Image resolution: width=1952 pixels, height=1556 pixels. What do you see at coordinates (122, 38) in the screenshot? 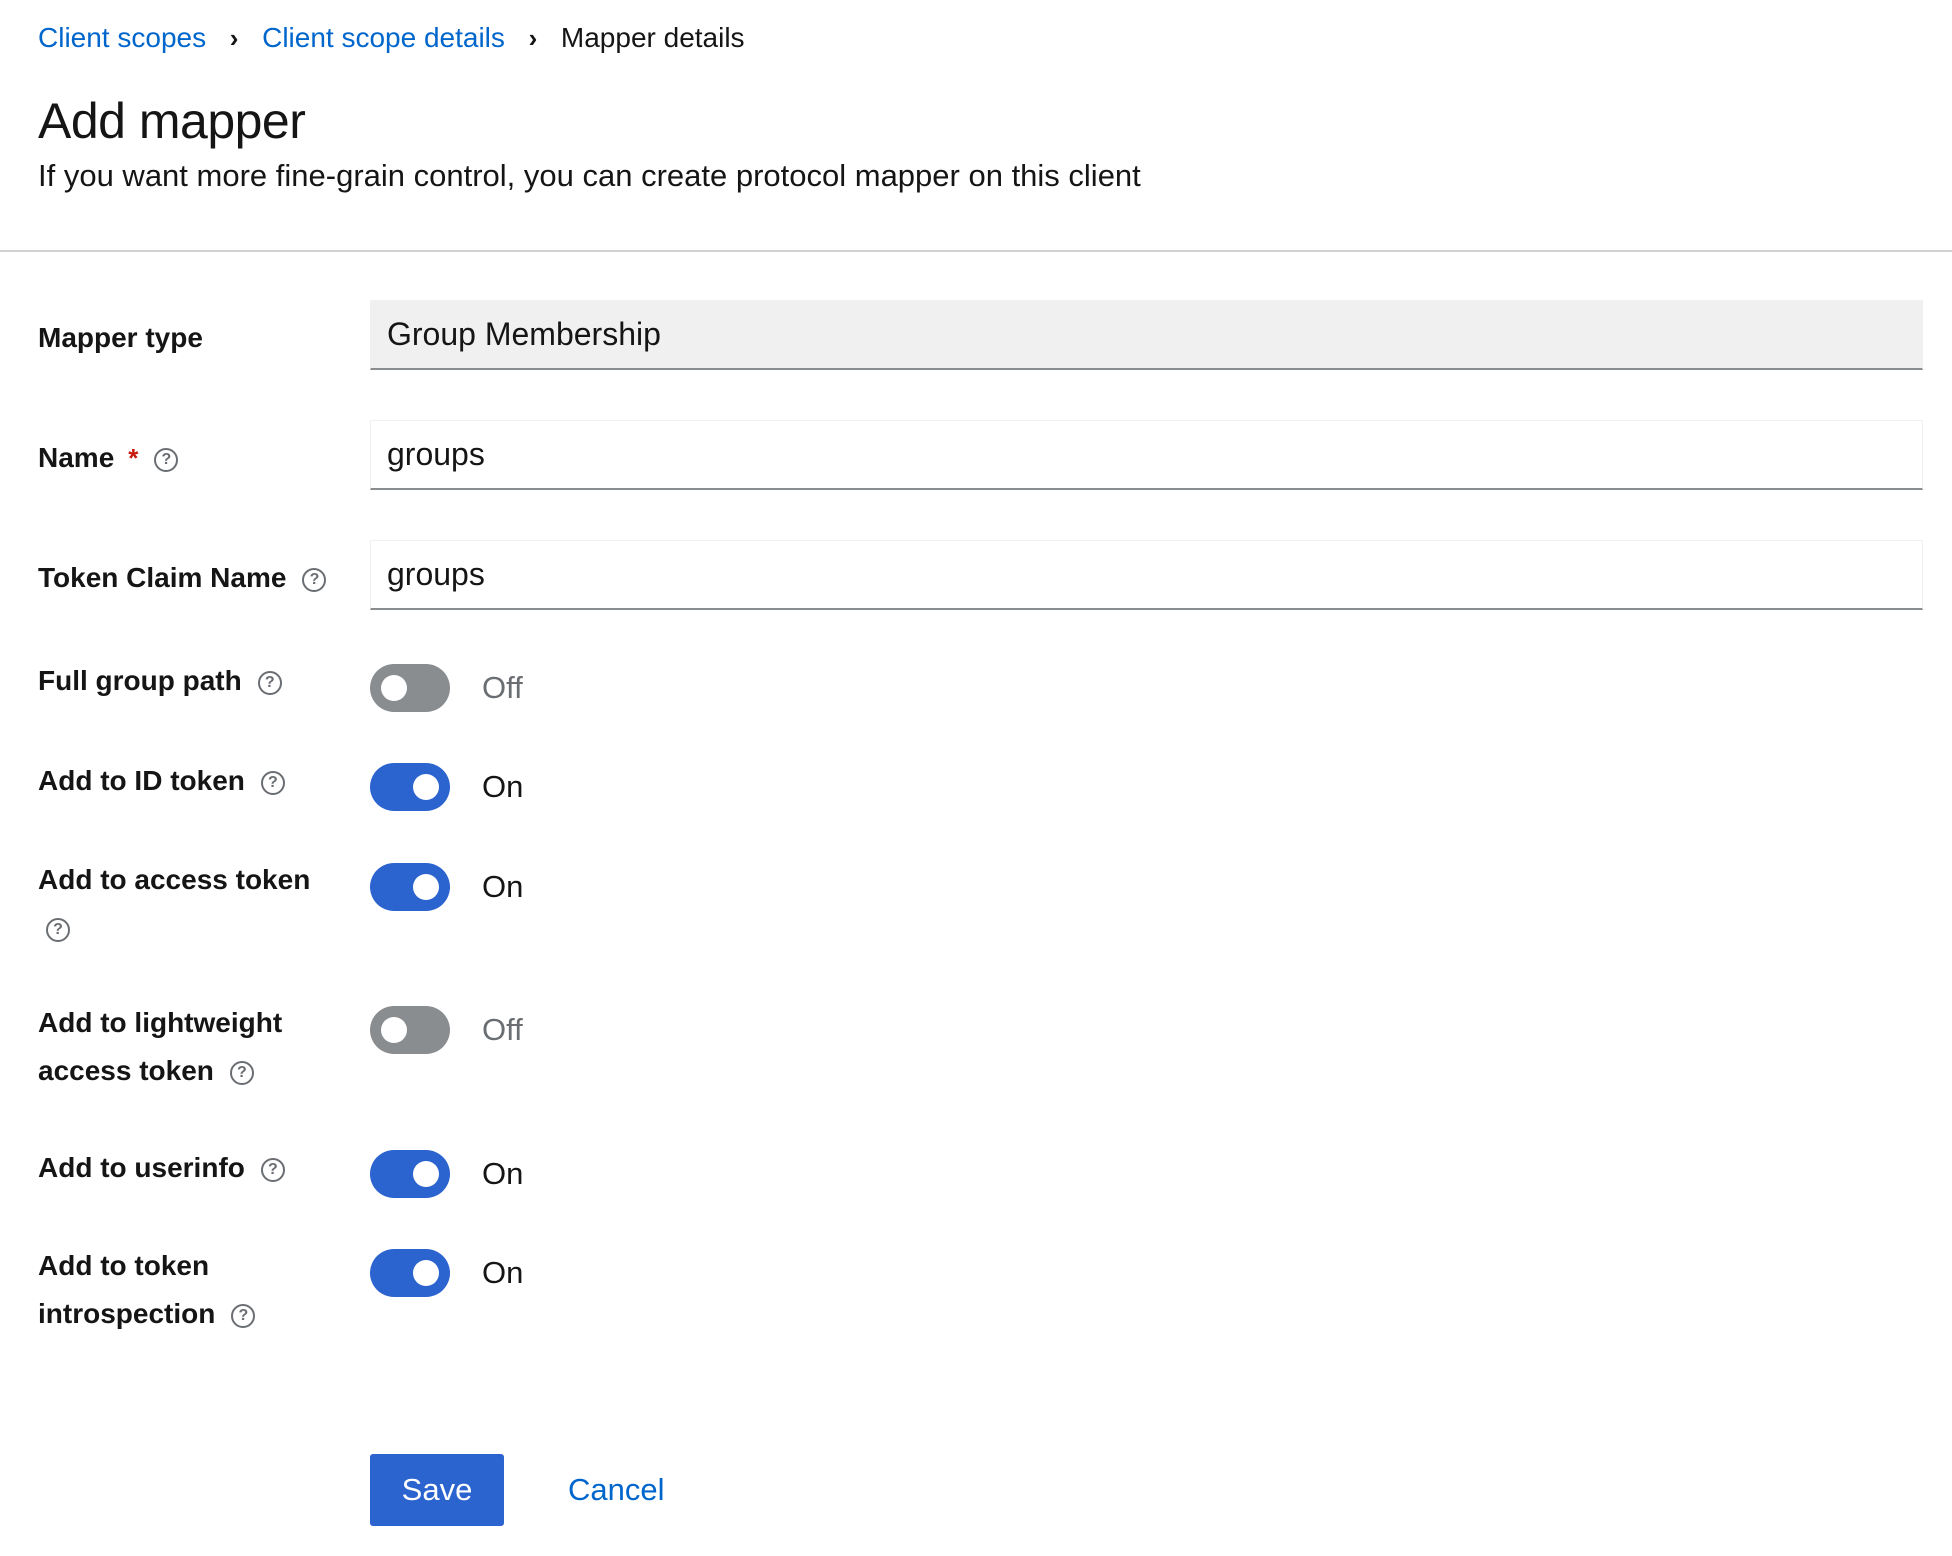
I see `breadcrumb-client-scopes: Client scopes` at bounding box center [122, 38].